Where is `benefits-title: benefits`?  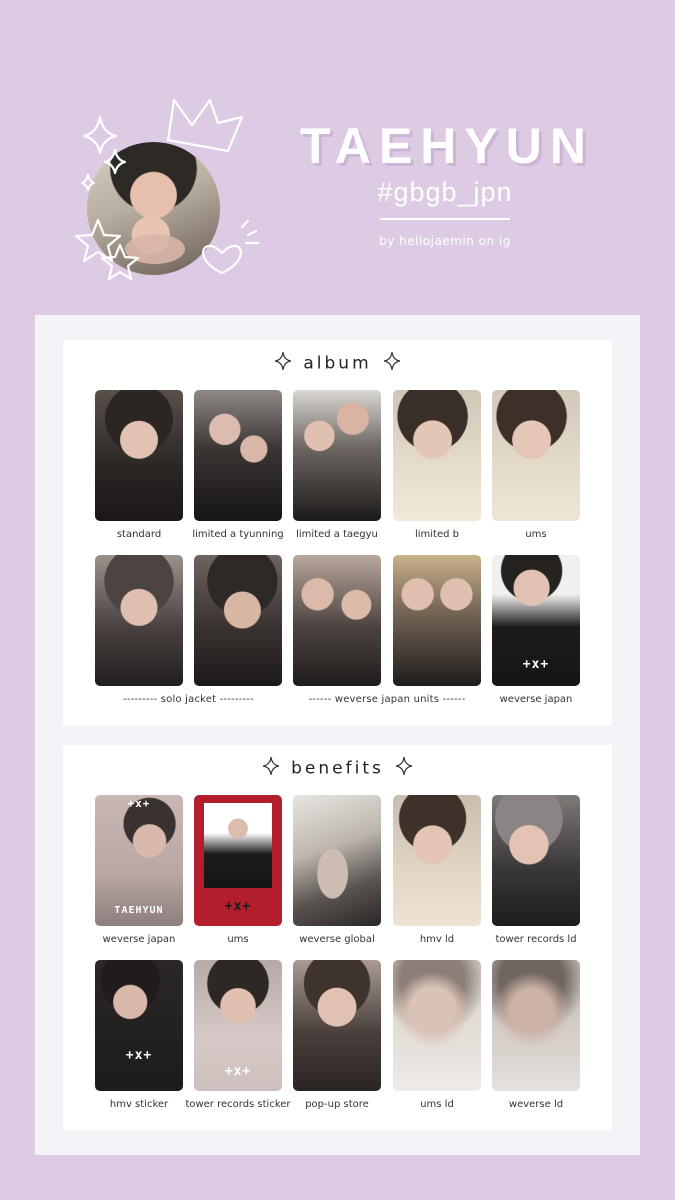 benefits-title: benefits is located at coordinates (337, 768).